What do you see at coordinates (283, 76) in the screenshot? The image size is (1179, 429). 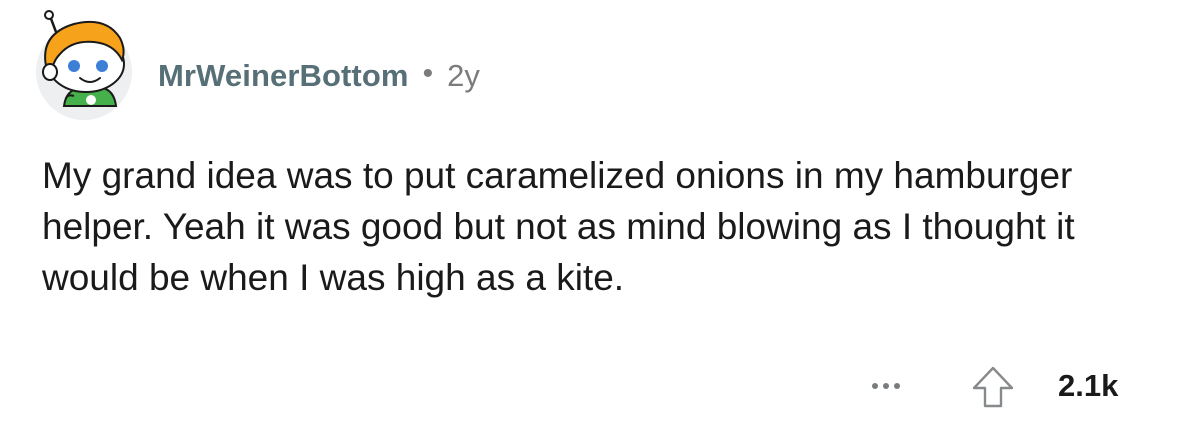 I see `username-link: MrWeinerBottom` at bounding box center [283, 76].